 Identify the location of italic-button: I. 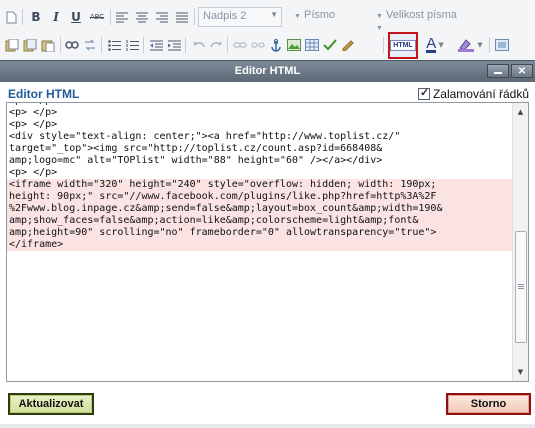
(56, 17).